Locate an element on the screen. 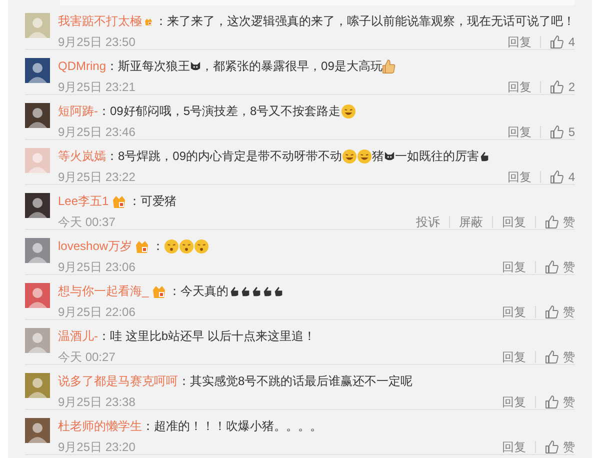 The height and width of the screenshot is (458, 600). like-button: 5 is located at coordinates (562, 132).